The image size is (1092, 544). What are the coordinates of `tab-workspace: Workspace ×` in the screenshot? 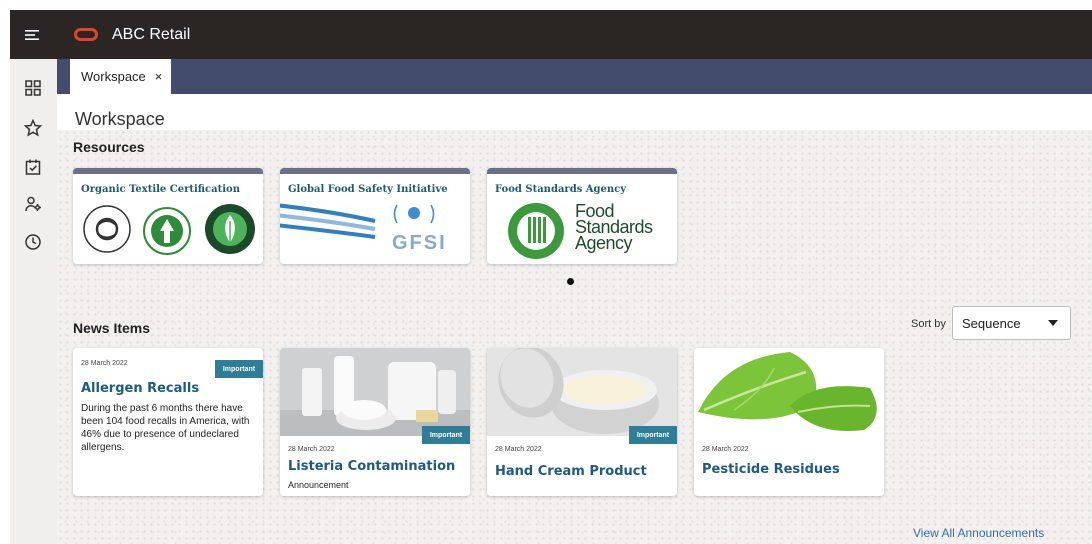 It's located at (120, 76).